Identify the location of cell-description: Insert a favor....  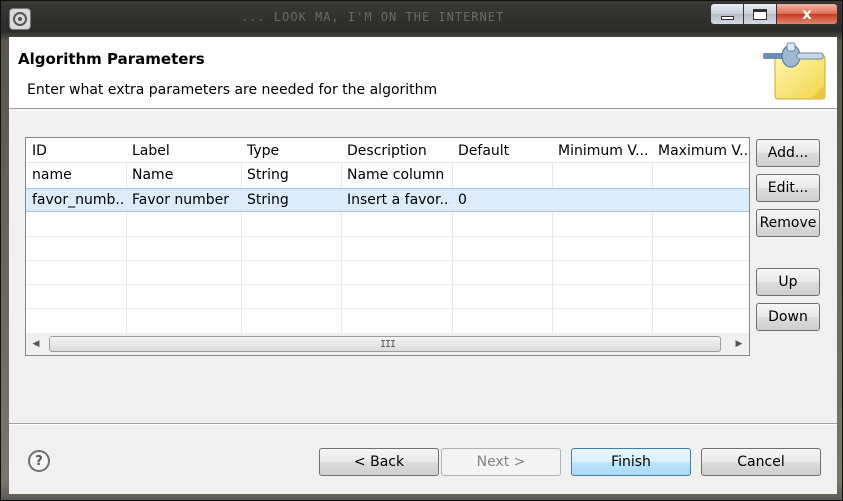
(398, 200).